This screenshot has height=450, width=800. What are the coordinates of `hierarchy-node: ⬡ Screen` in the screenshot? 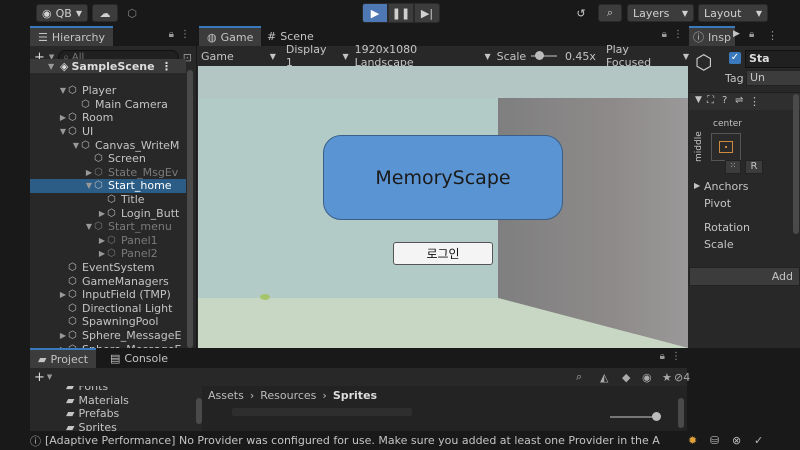 It's located at (108, 159).